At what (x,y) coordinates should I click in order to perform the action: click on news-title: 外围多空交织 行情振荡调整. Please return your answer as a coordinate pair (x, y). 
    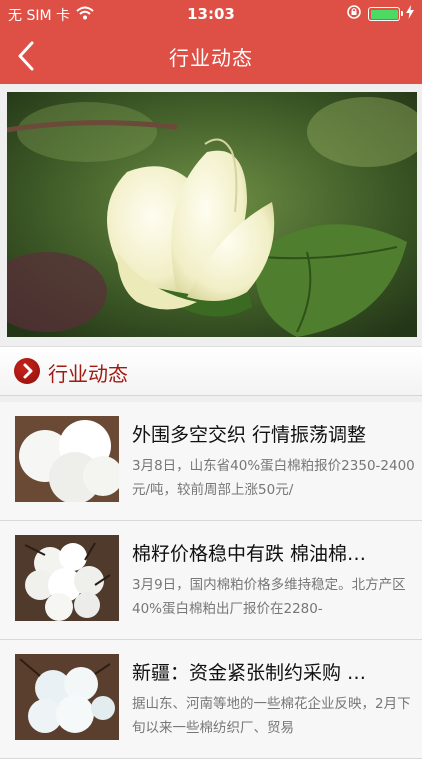
    Looking at the image, I should click on (249, 435).